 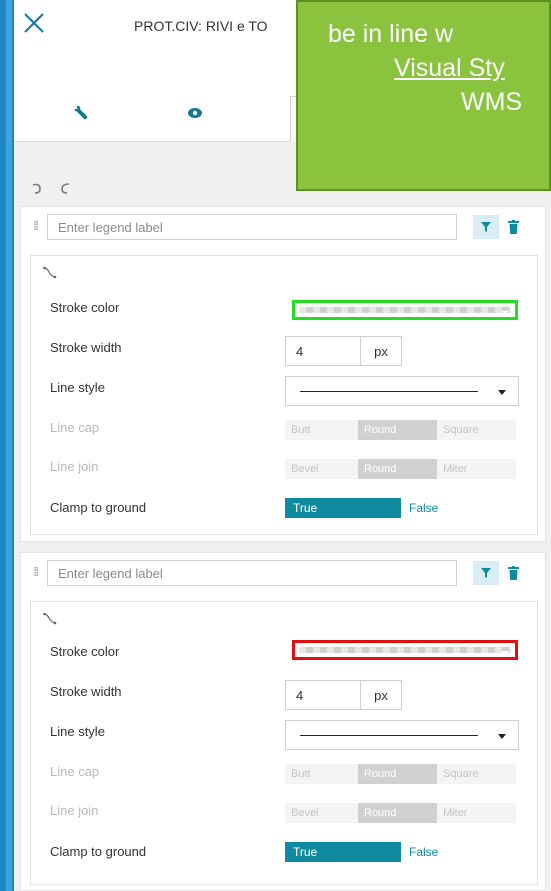 I want to click on callout-text-line-3: WMS, so click(x=492, y=102).